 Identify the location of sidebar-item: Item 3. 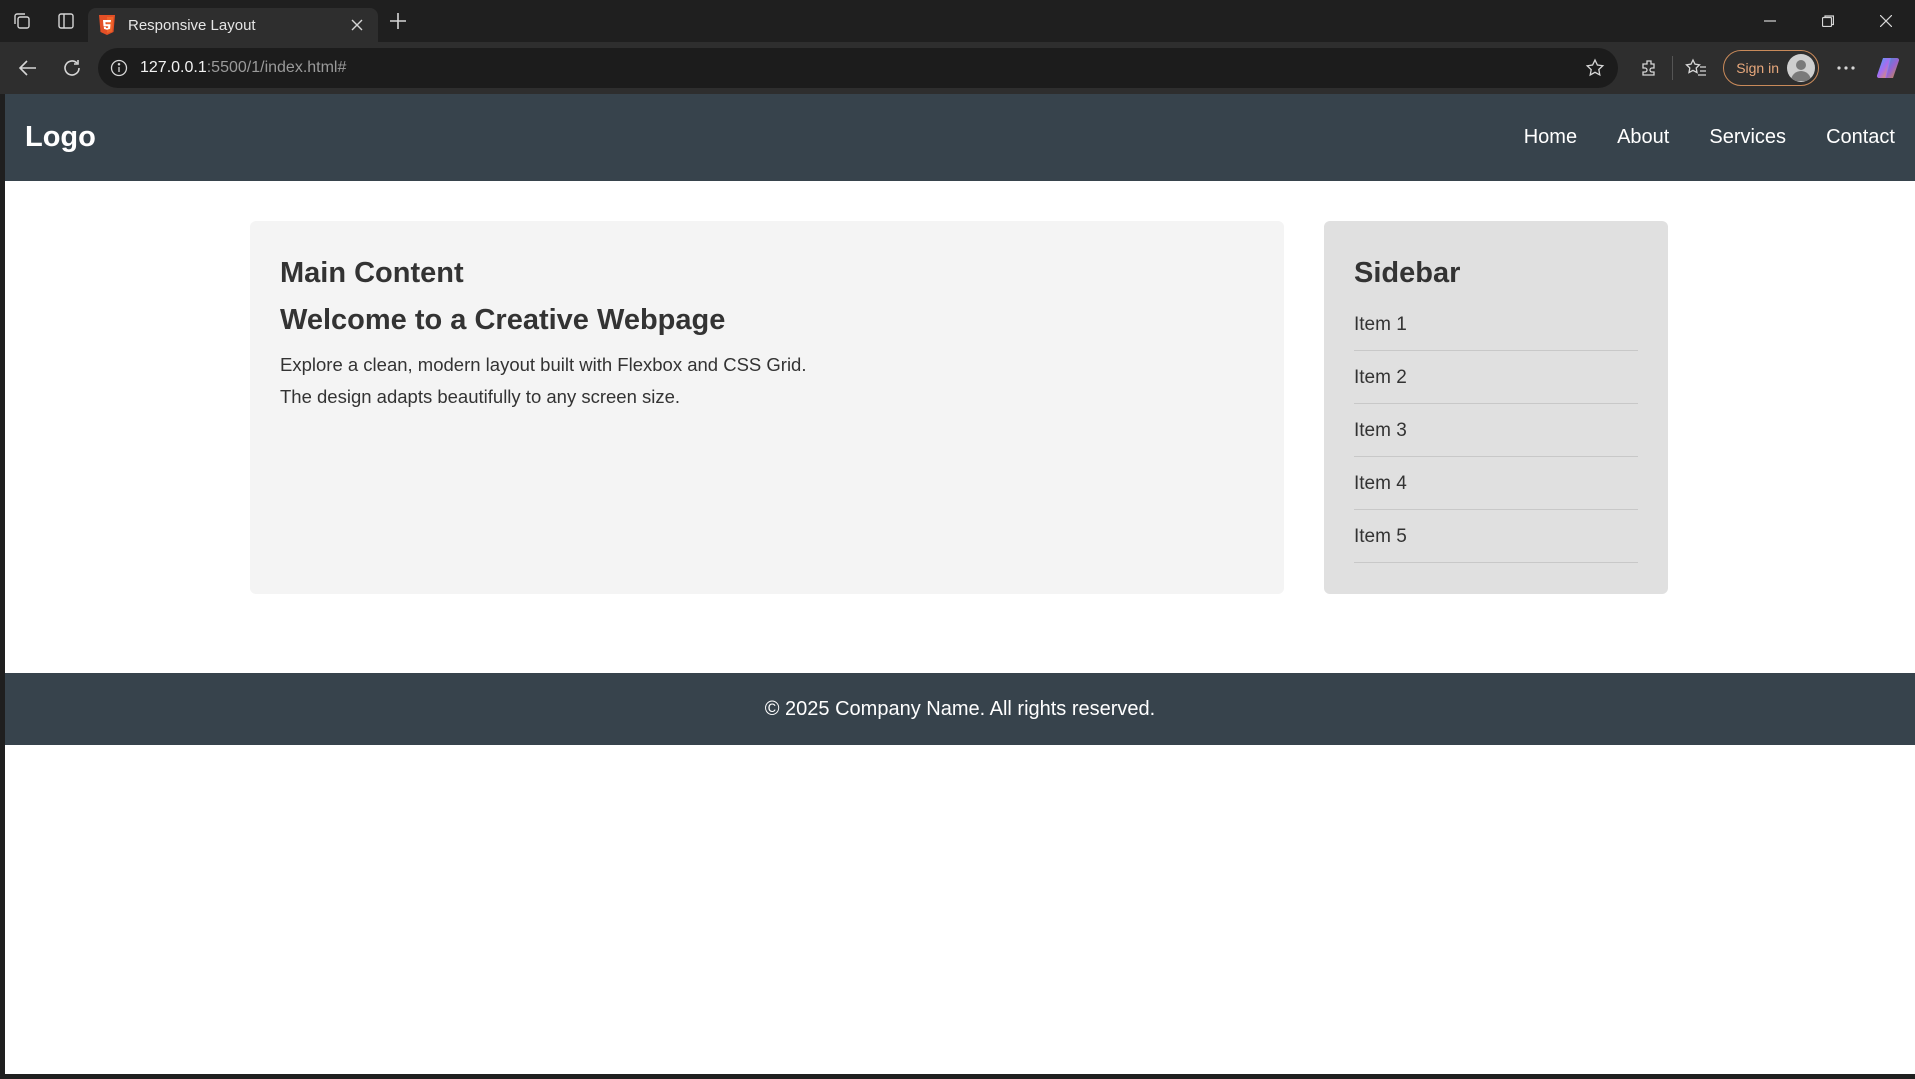
(1496, 430).